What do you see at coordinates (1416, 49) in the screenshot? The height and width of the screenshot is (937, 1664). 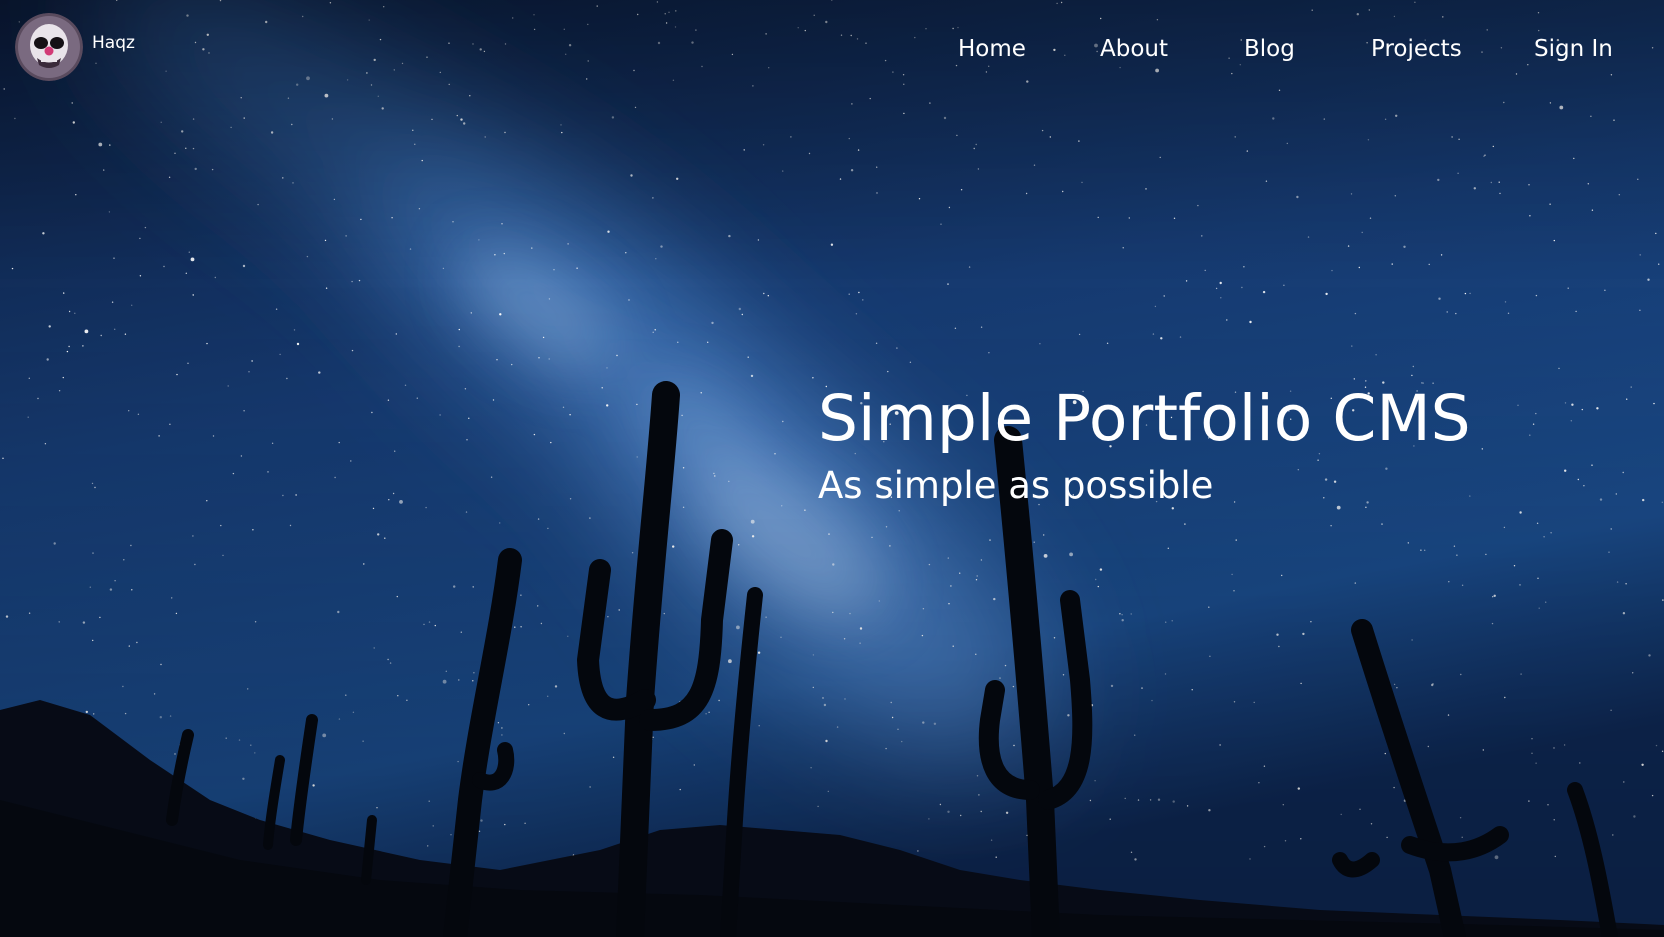 I see `nav-projects-link: Projects` at bounding box center [1416, 49].